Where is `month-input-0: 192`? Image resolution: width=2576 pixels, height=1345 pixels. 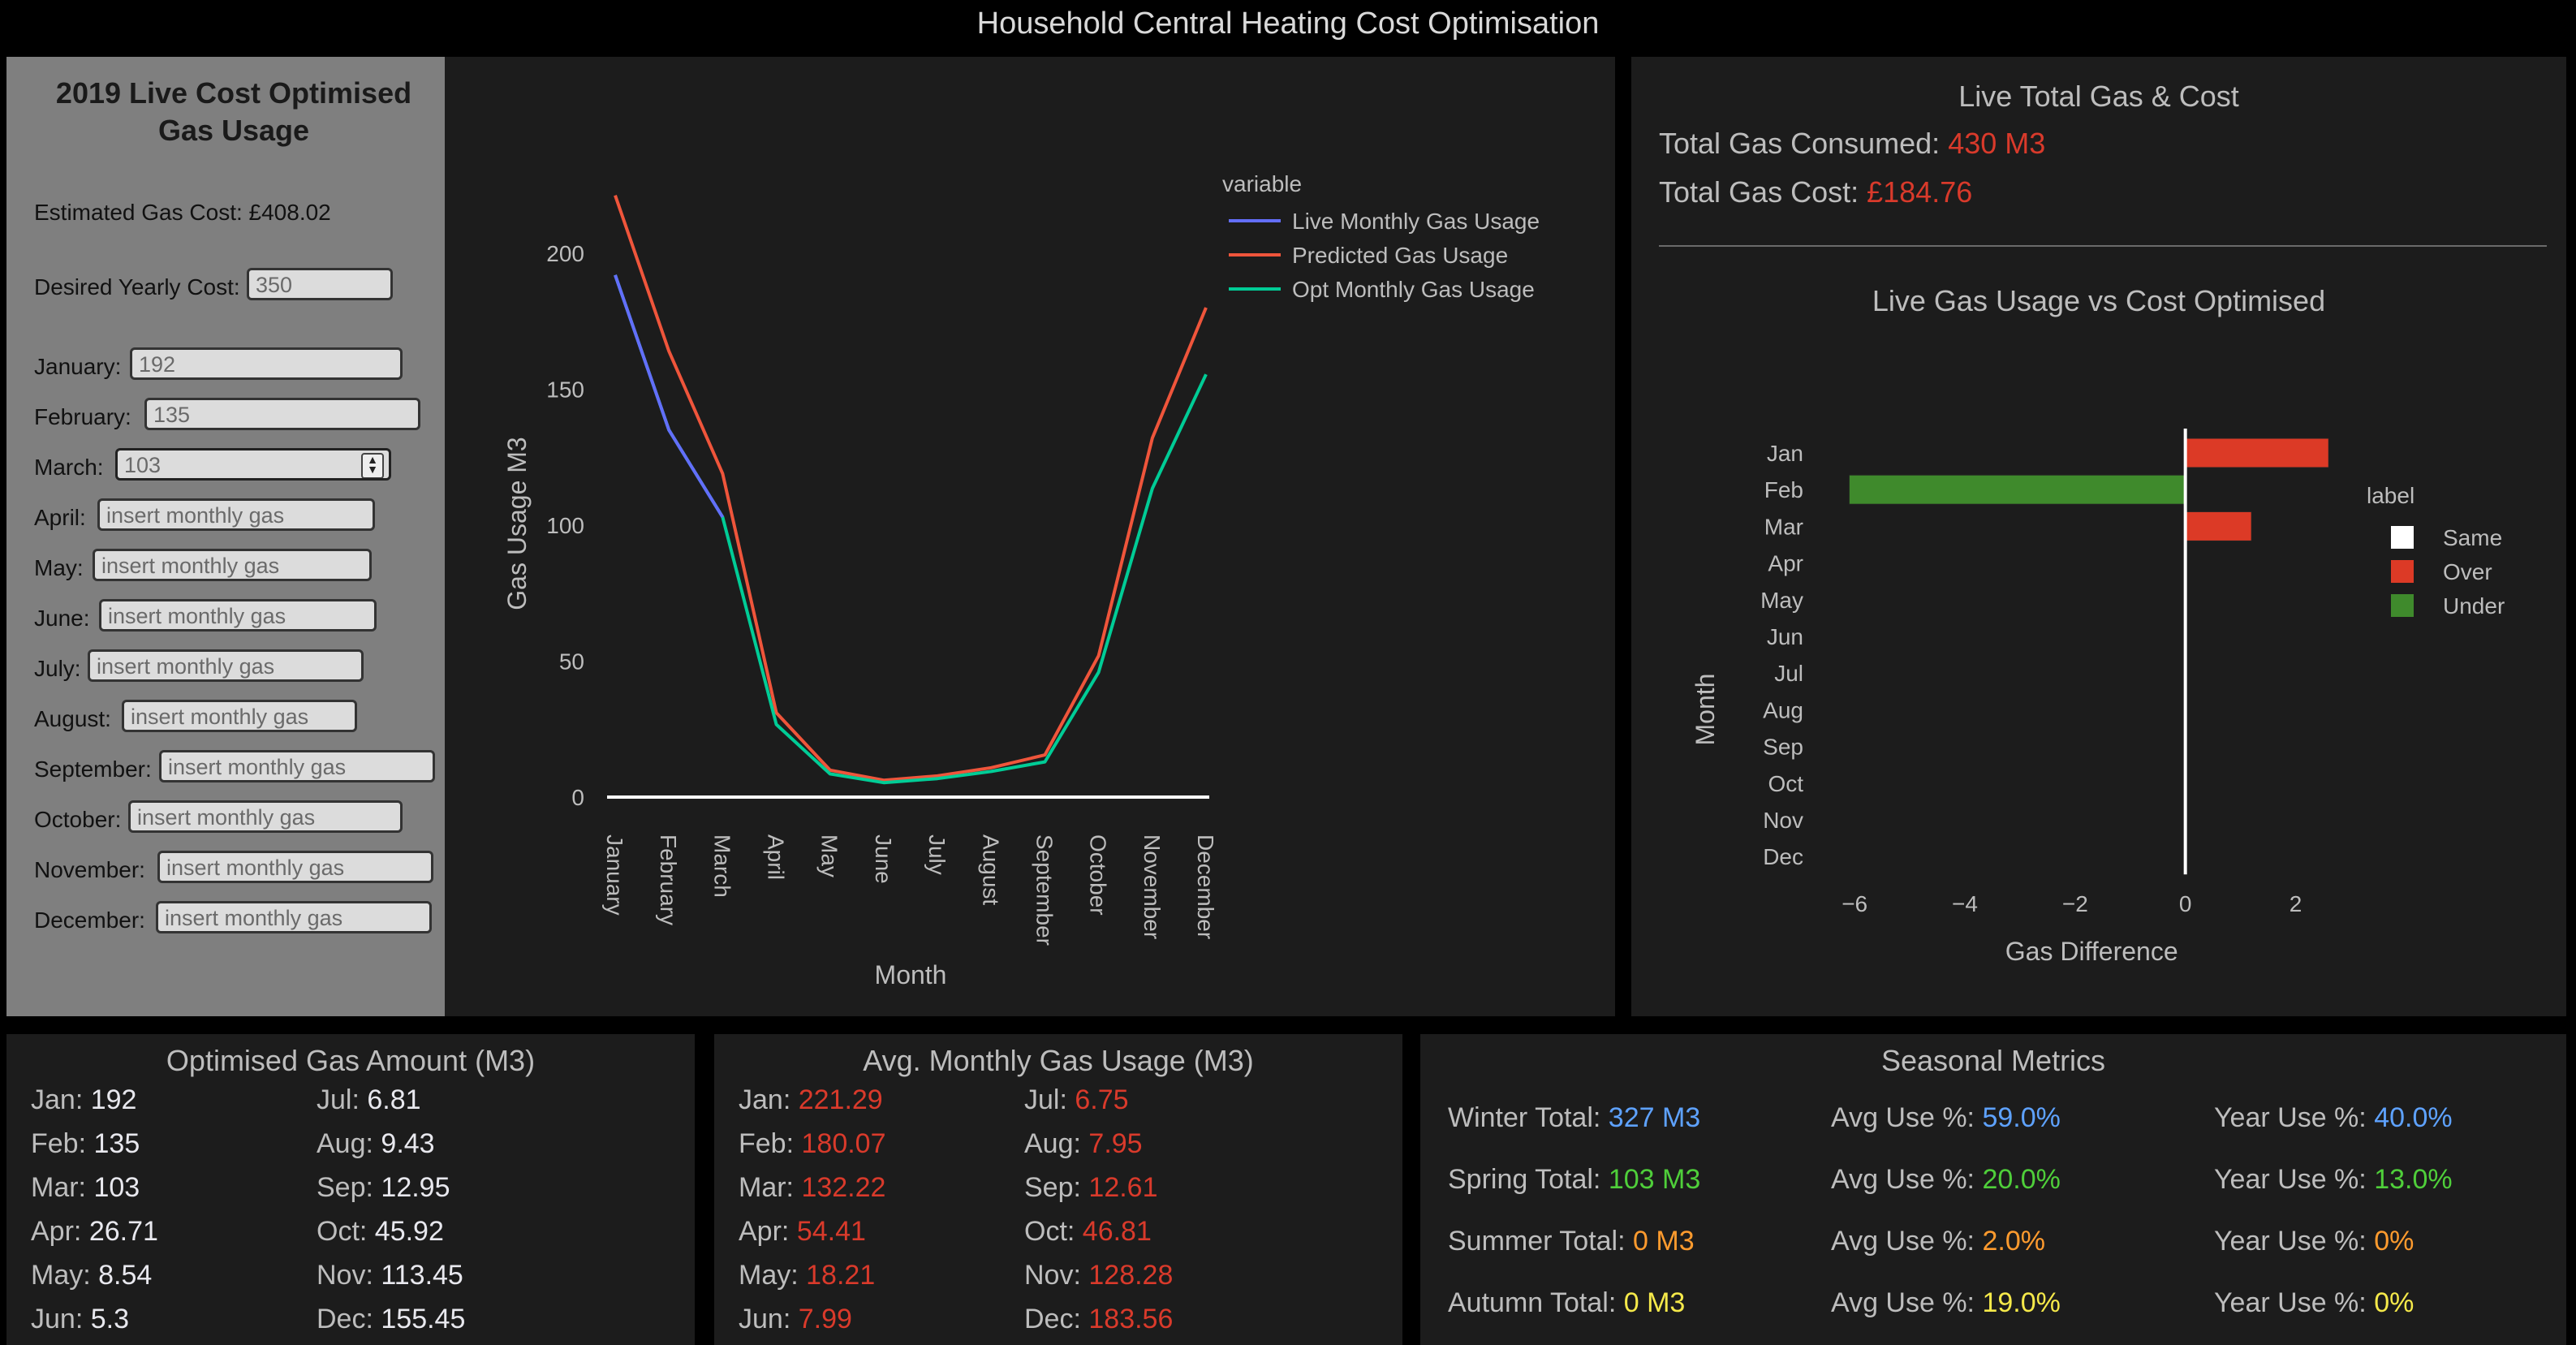
month-input-0: 192 is located at coordinates (267, 363).